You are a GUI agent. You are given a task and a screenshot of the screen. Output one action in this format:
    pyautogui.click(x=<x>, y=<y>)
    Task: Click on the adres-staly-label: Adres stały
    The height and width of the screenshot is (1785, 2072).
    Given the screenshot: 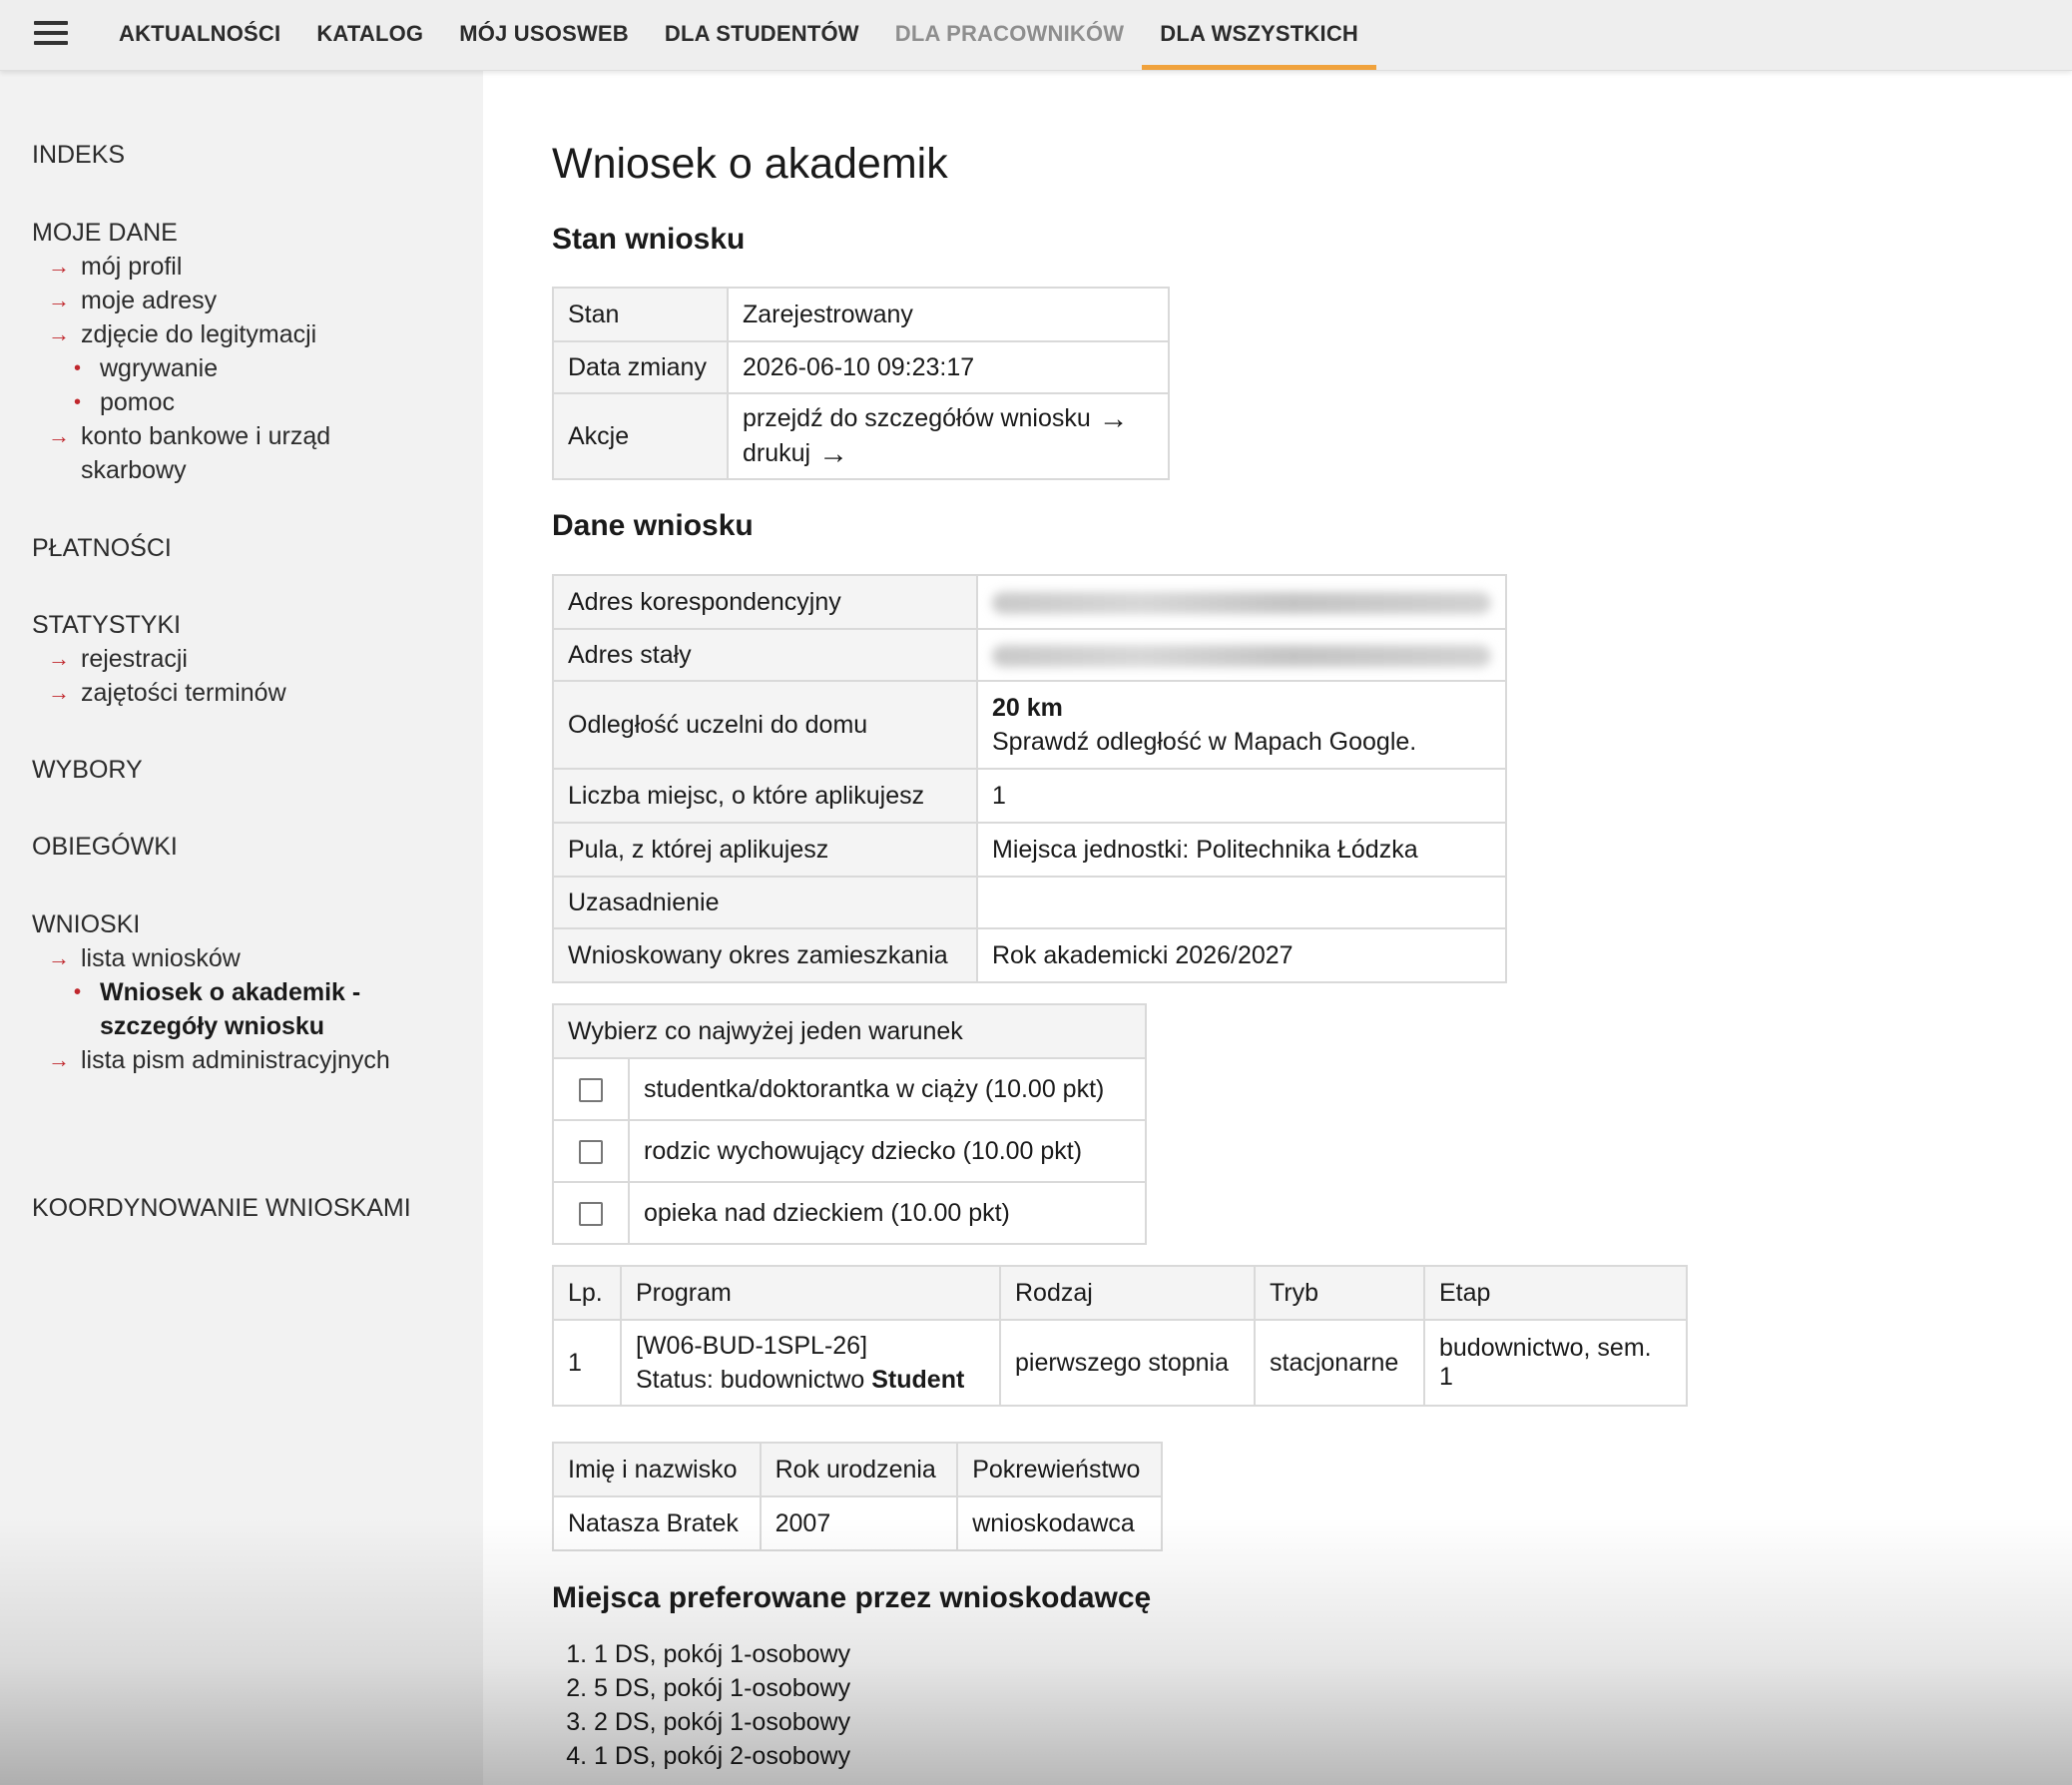 What is the action you would take?
    pyautogui.click(x=765, y=655)
    